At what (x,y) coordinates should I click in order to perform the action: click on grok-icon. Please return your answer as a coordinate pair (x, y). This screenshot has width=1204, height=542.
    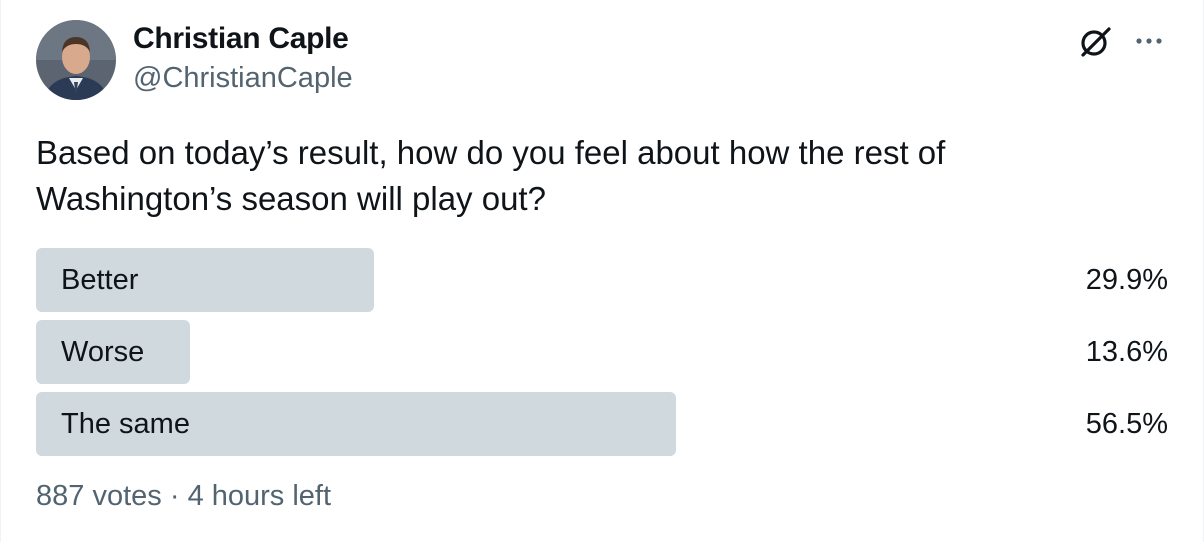
    Looking at the image, I should click on (1096, 42).